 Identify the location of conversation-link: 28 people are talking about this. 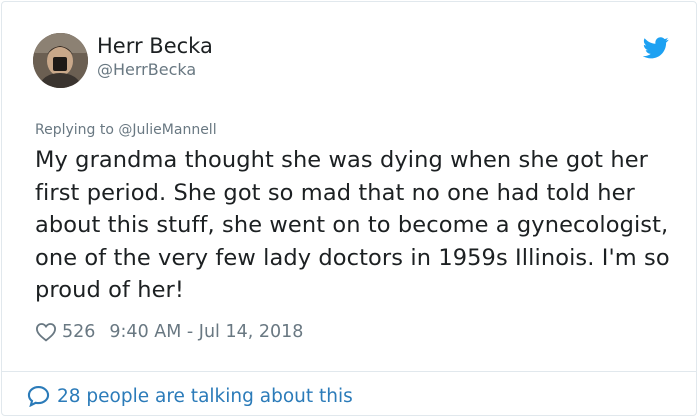
(190, 396).